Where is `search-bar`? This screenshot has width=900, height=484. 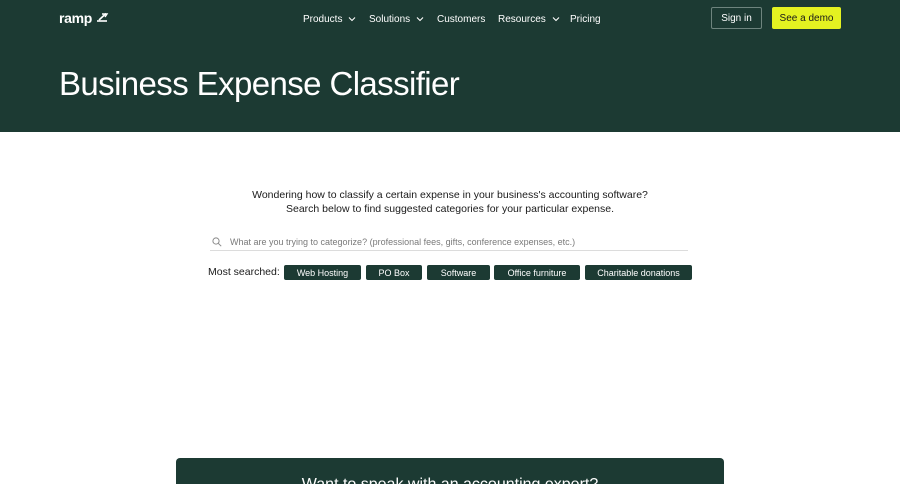 search-bar is located at coordinates (449, 242).